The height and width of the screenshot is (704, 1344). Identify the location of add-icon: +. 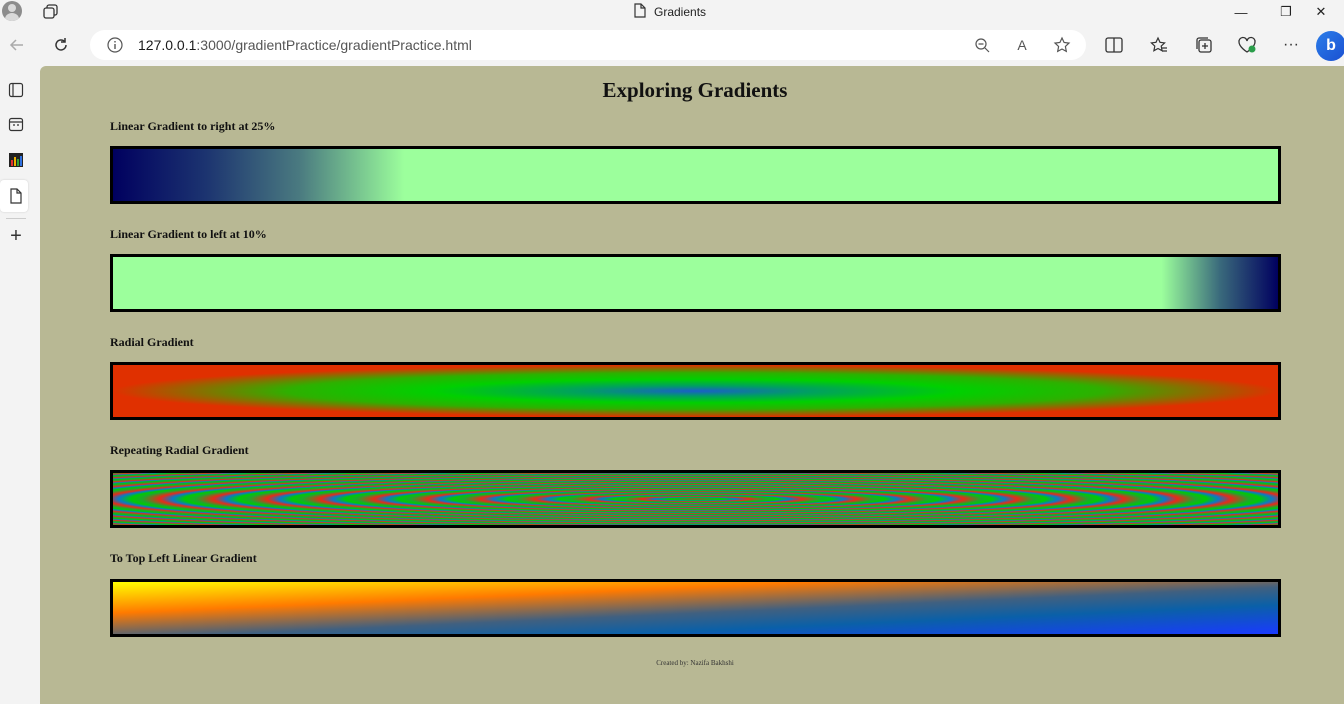
(16, 236).